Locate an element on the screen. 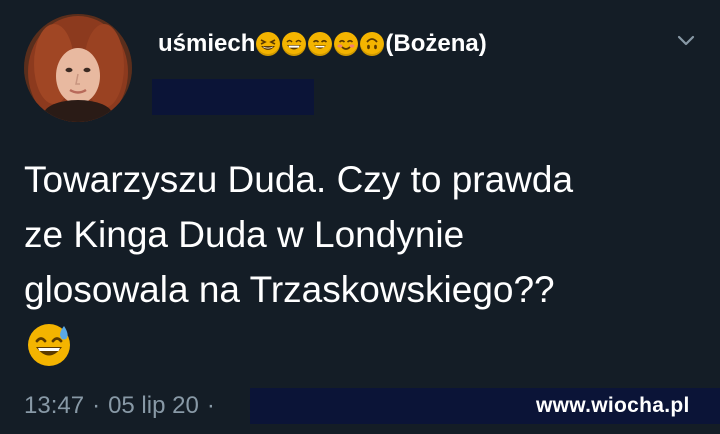  watermark: www.wiocha.pl is located at coordinates (613, 405).